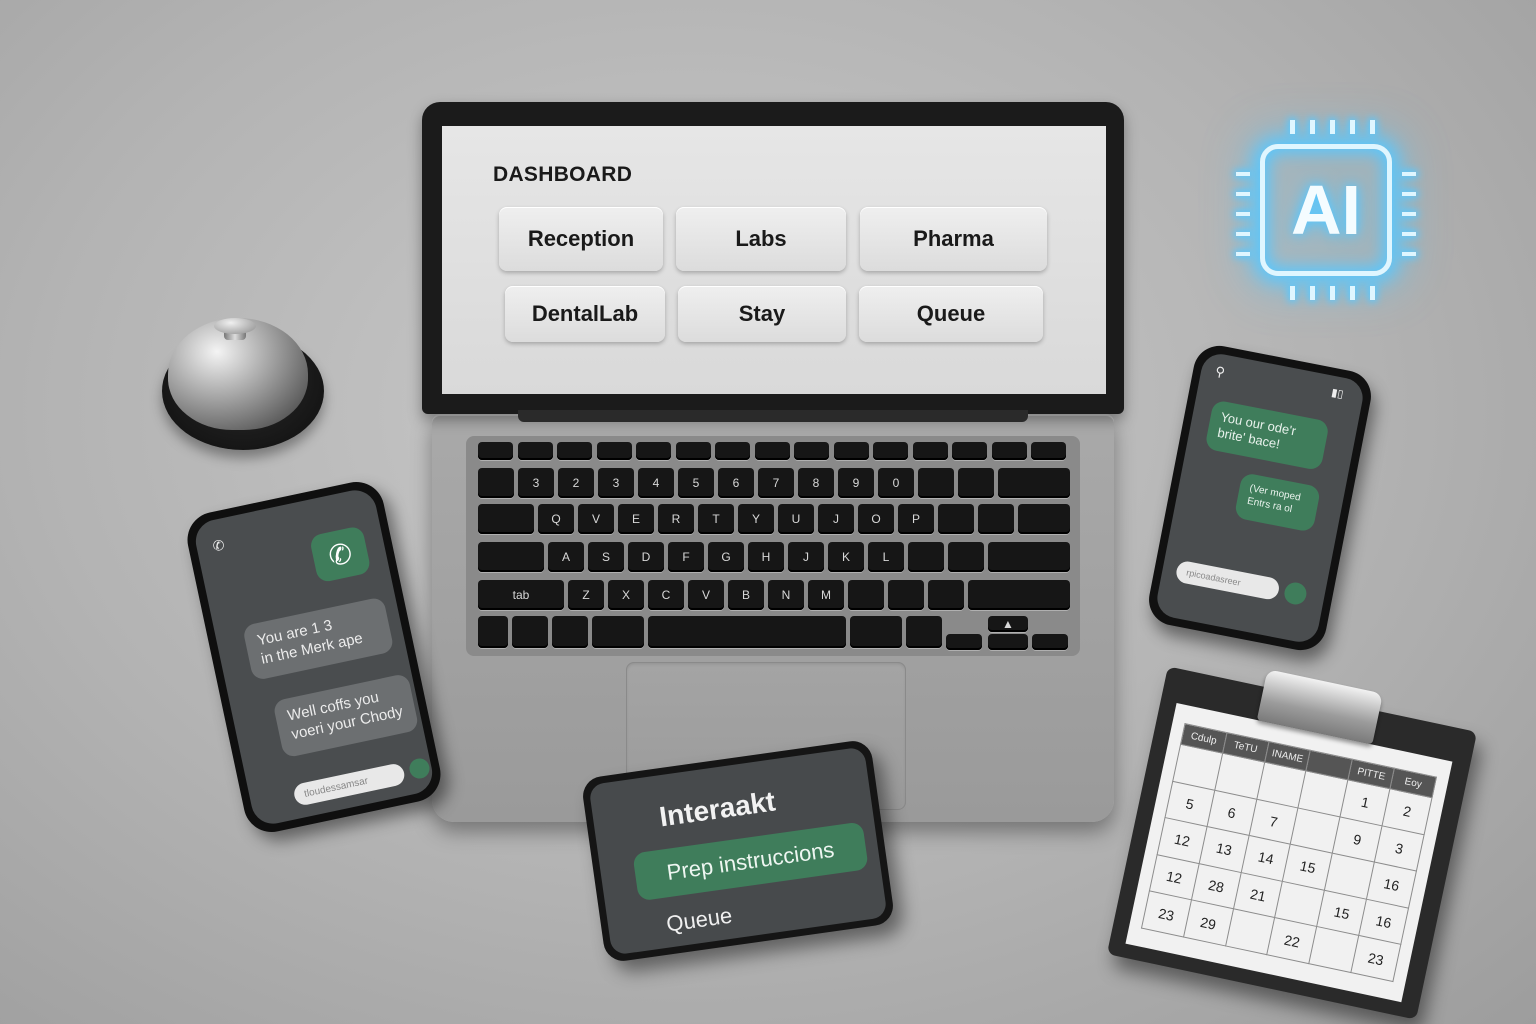 The height and width of the screenshot is (1024, 1536). Describe the element at coordinates (666, 595) in the screenshot. I see `keyboard-key-c: C` at that location.